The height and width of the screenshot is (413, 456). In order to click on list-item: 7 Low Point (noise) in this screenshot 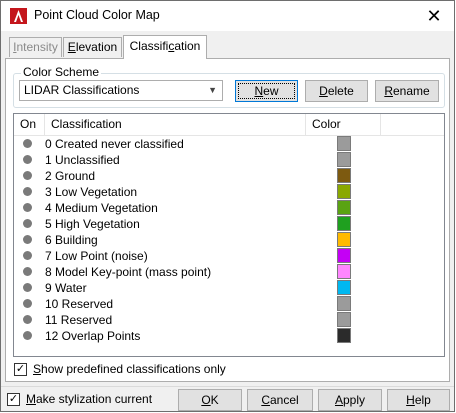, I will do `click(229, 256)`.